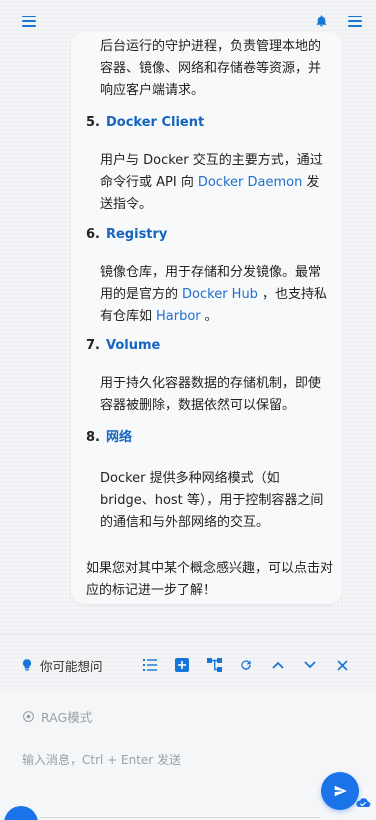 This screenshot has width=376, height=820. I want to click on item-number: 7., so click(93, 345).